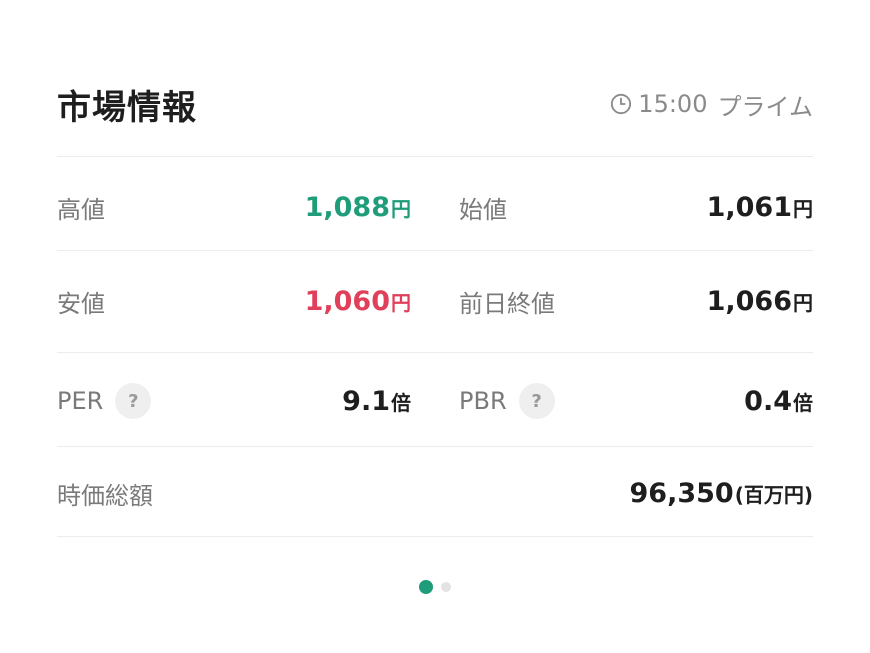  Describe the element at coordinates (133, 401) in the screenshot. I see `per-help-icon: ?` at that location.